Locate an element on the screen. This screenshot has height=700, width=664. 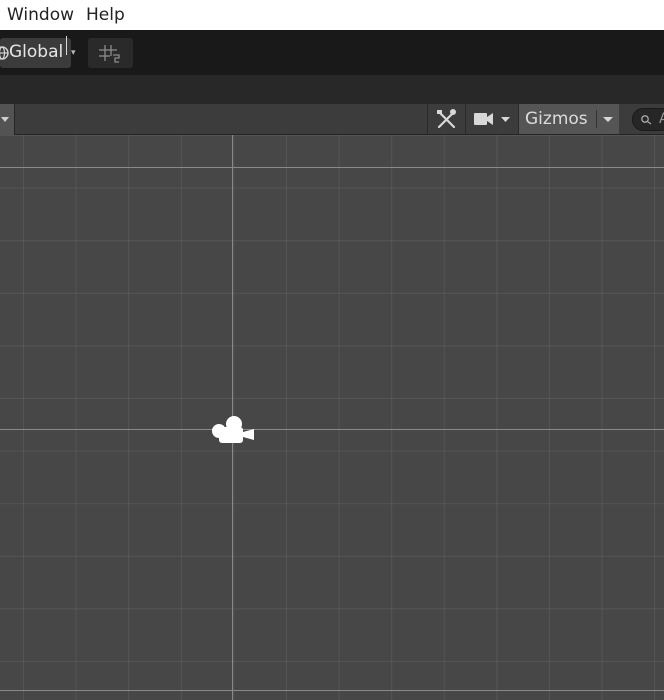
pivot-rotation-label: Global is located at coordinates (36, 52).